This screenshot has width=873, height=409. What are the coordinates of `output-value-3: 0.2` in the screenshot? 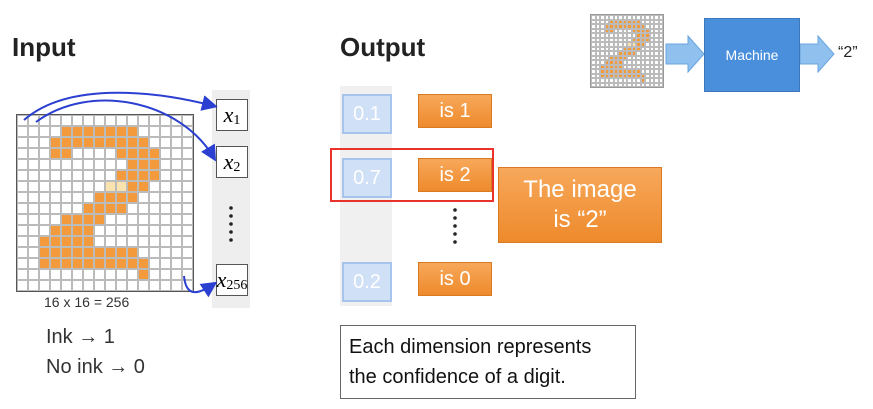 It's located at (367, 282).